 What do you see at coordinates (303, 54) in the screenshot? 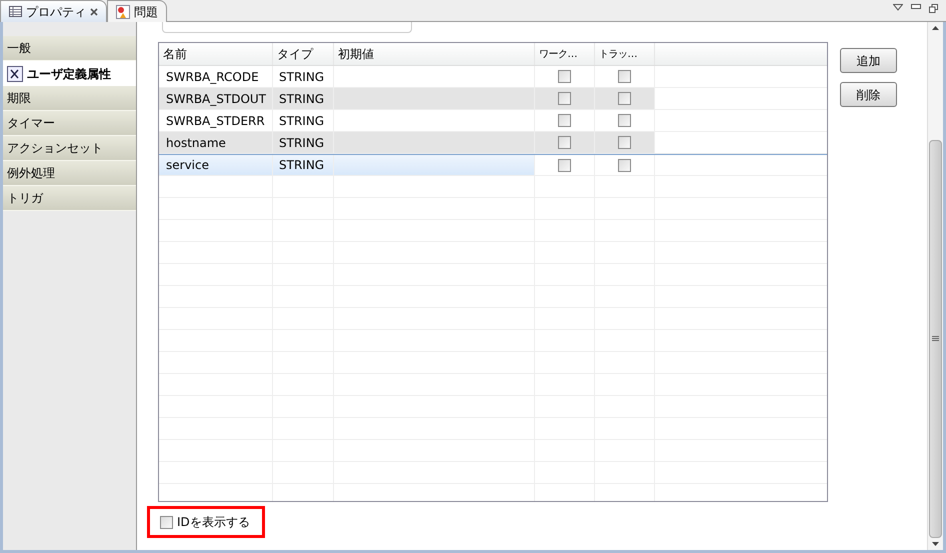
I see `column-header: タイプ` at bounding box center [303, 54].